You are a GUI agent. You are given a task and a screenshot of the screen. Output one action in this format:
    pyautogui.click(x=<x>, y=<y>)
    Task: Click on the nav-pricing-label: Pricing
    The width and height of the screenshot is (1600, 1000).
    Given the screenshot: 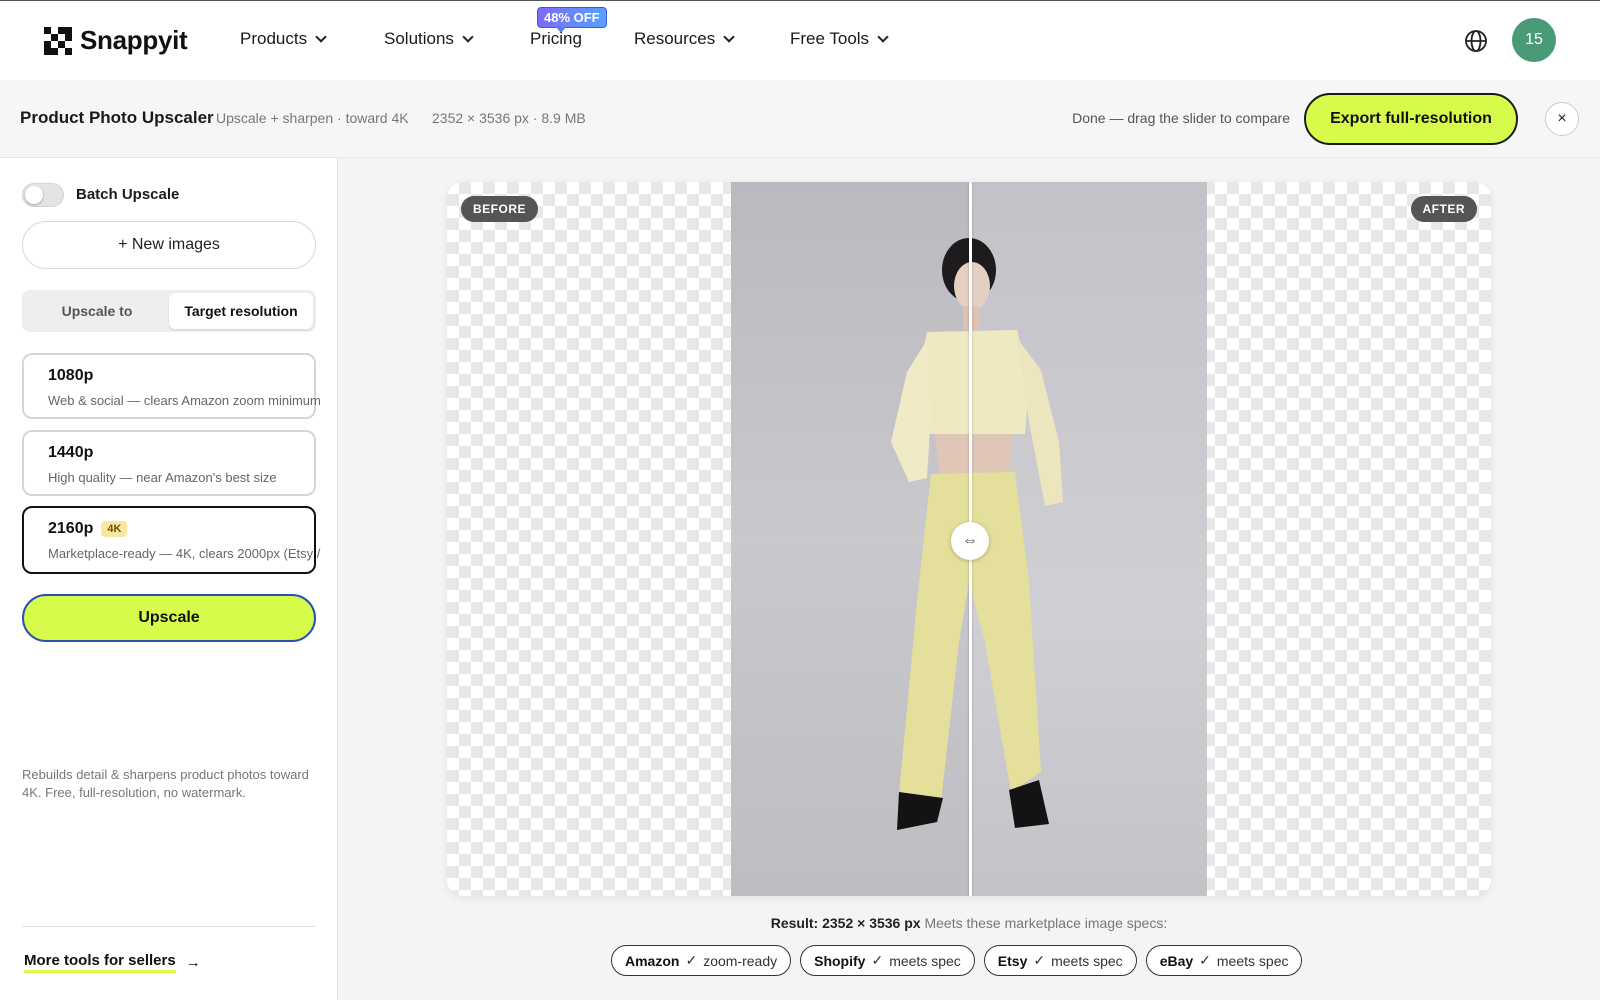 What is the action you would take?
    pyautogui.click(x=556, y=38)
    